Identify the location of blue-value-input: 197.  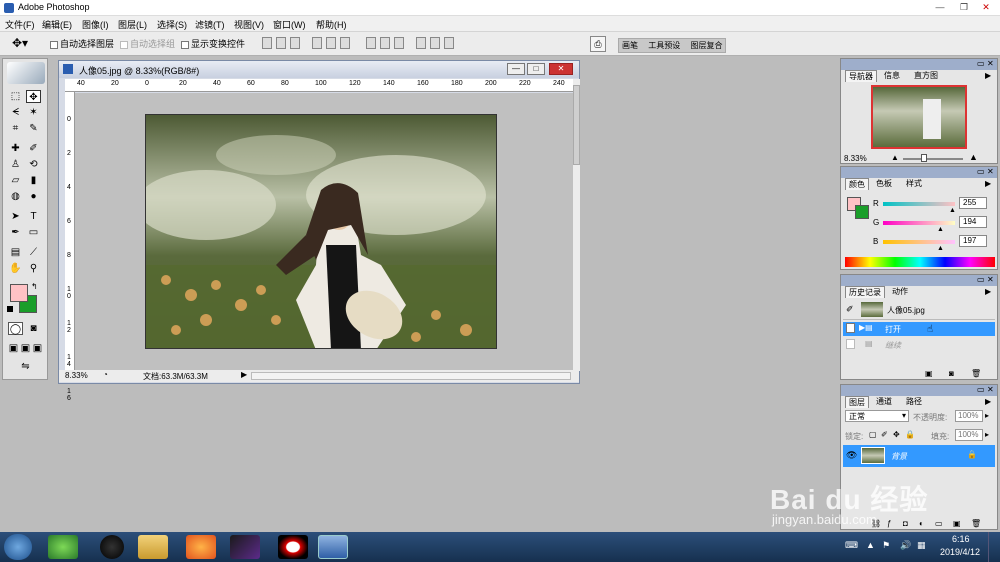
(973, 241).